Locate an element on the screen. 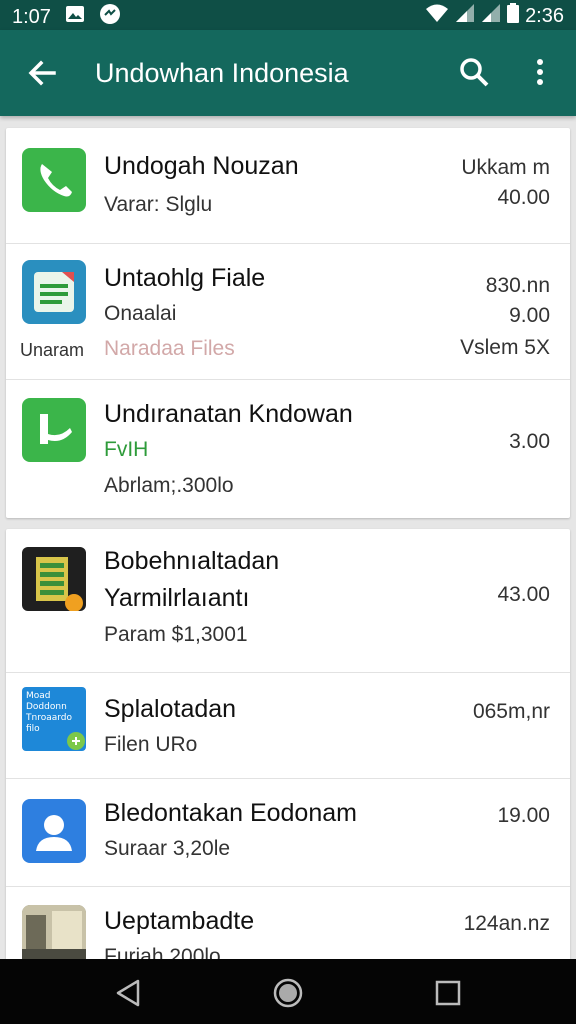  list-item: Ueptambadte Furiah 200lo 124an.nz is located at coordinates (288, 923).